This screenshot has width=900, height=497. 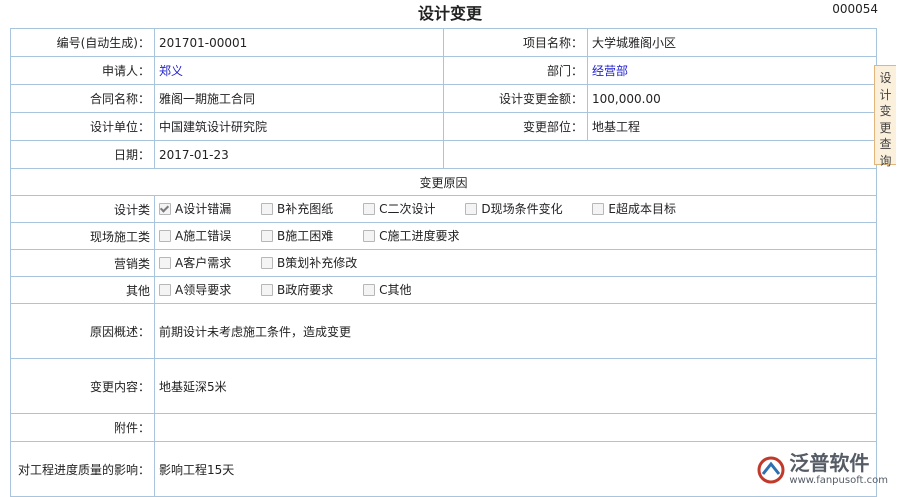 What do you see at coordinates (82, 154) in the screenshot?
I see `date-label: 日期：` at bounding box center [82, 154].